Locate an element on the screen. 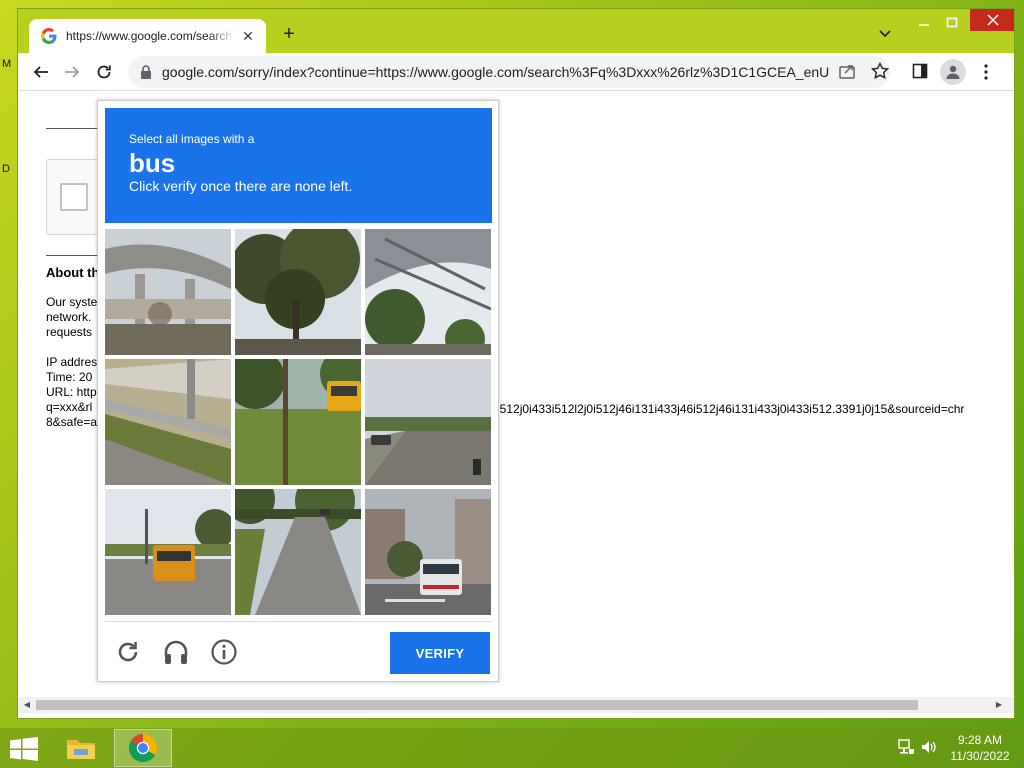  clock-date: 11/30/2022 is located at coordinates (980, 756).